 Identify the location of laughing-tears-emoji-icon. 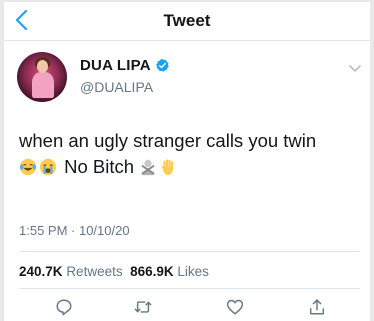
(28, 167).